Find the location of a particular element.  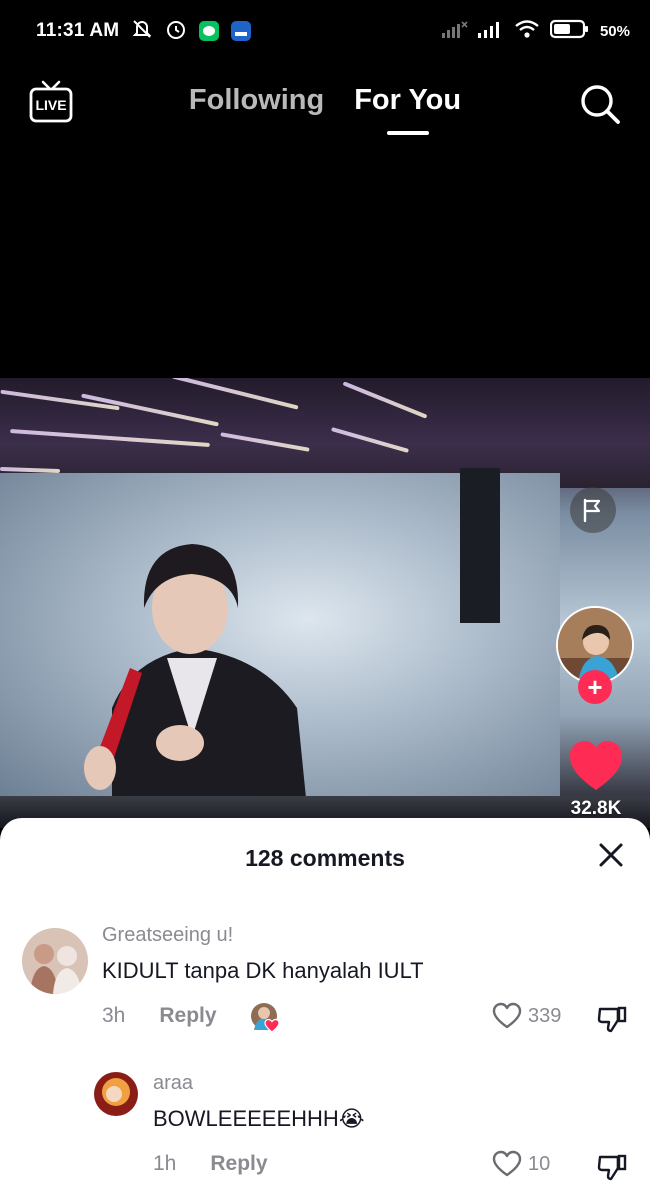

battery-icon is located at coordinates (569, 31).